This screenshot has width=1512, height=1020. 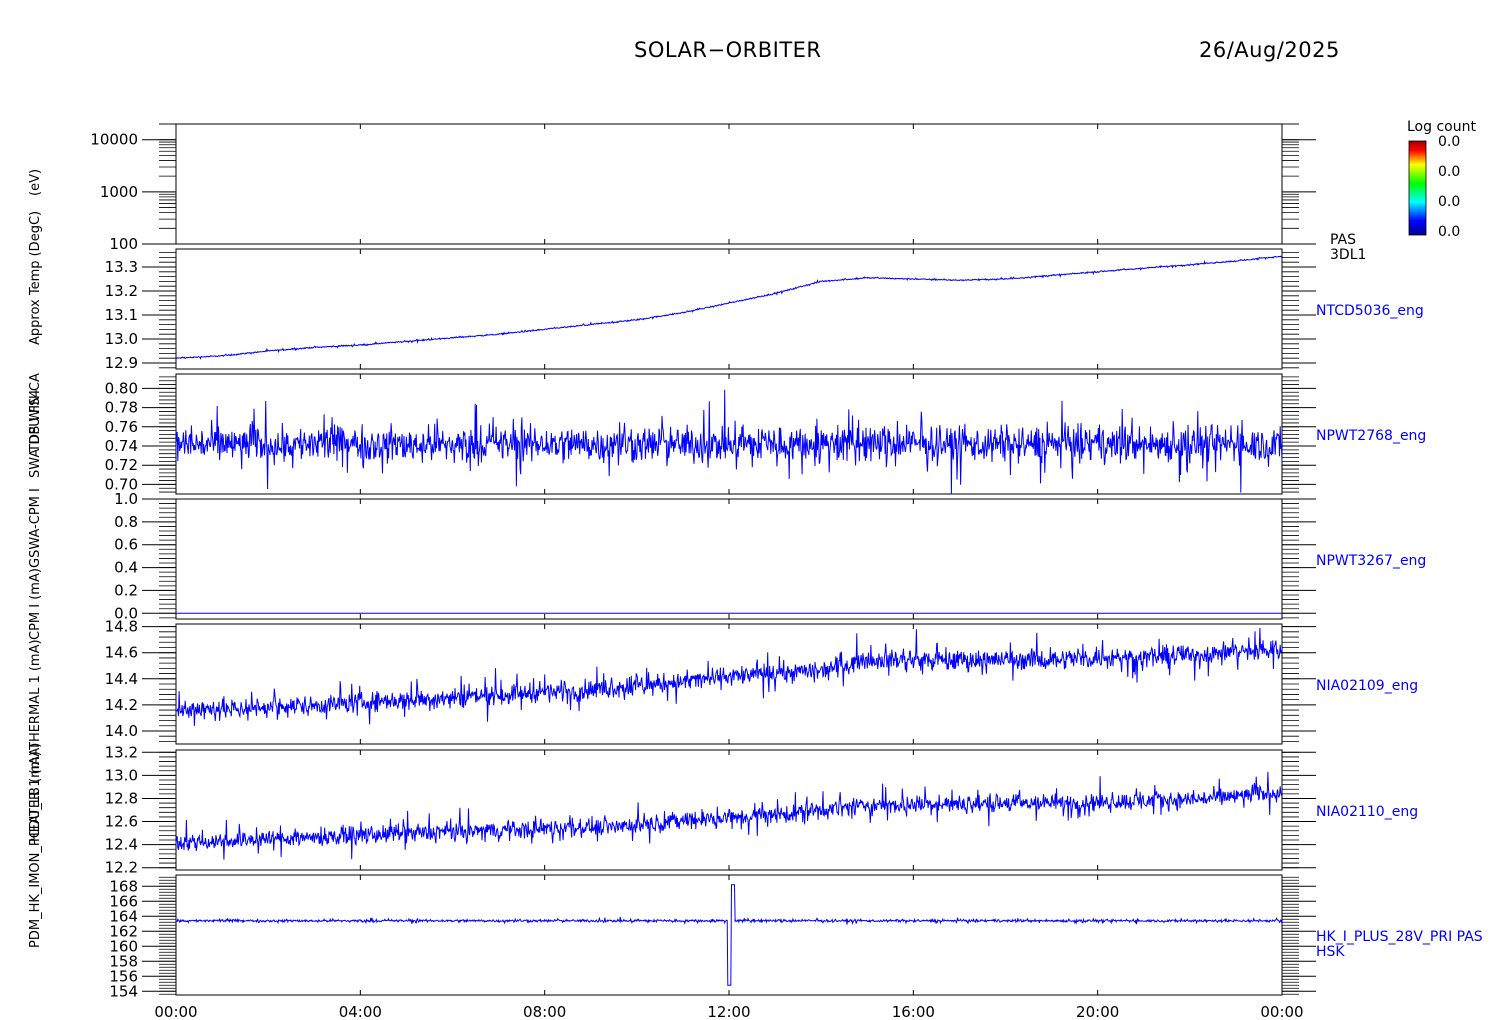 What do you see at coordinates (121, 627) in the screenshot?
I see `y-tick-label: 14.8` at bounding box center [121, 627].